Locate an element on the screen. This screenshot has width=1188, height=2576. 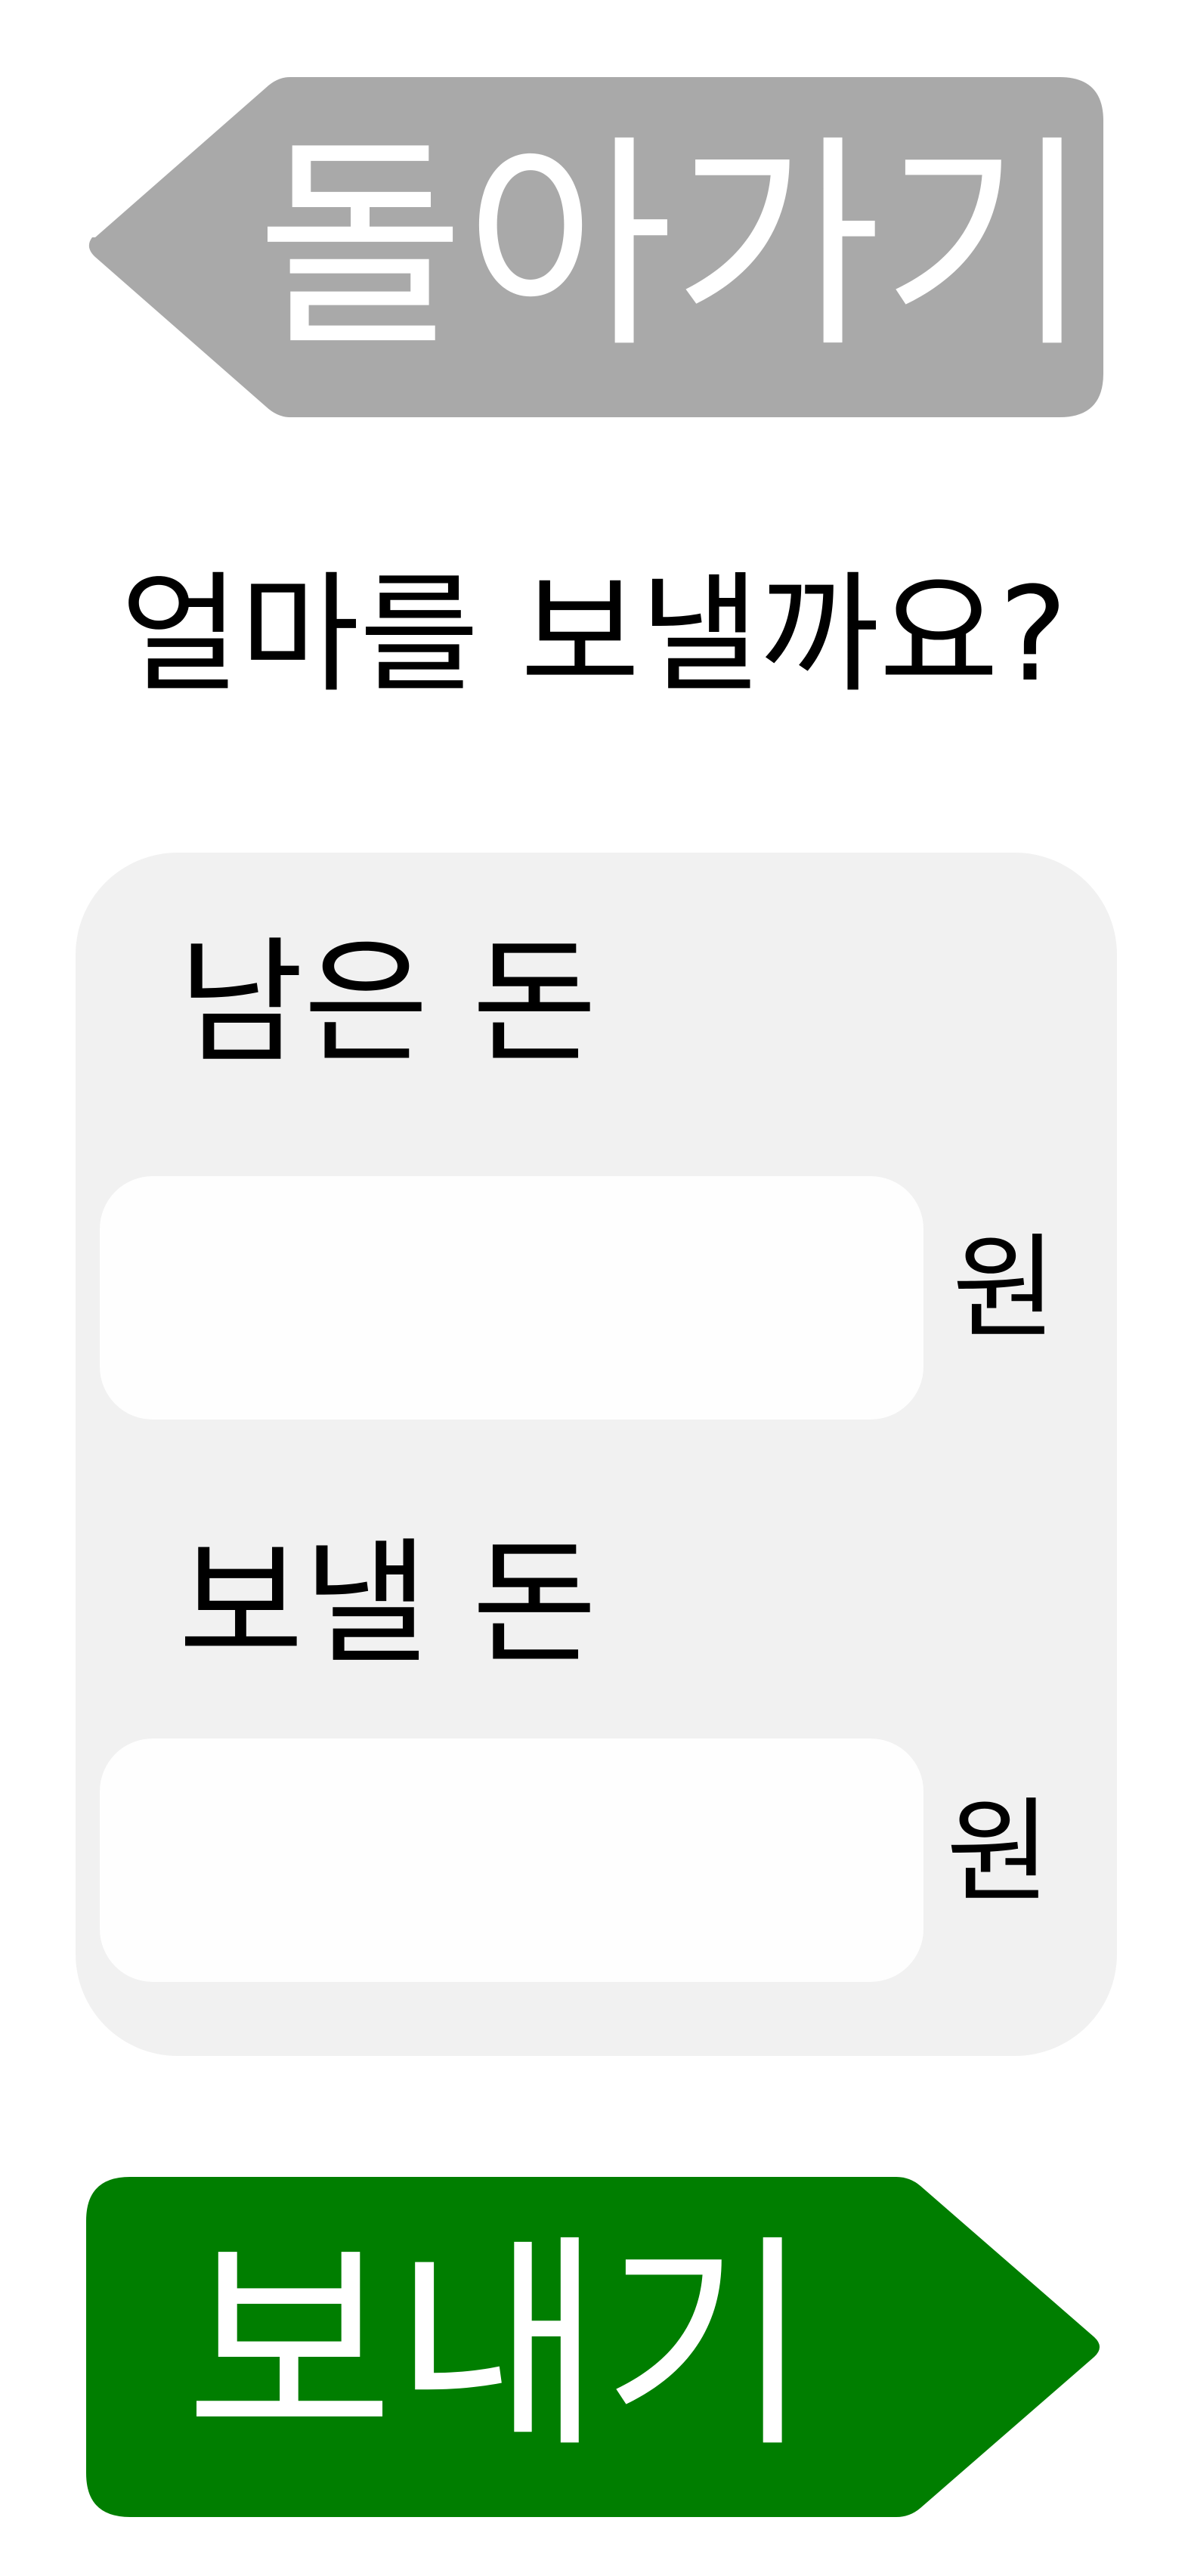
back-button: 돌아가기 is located at coordinates (594, 247).